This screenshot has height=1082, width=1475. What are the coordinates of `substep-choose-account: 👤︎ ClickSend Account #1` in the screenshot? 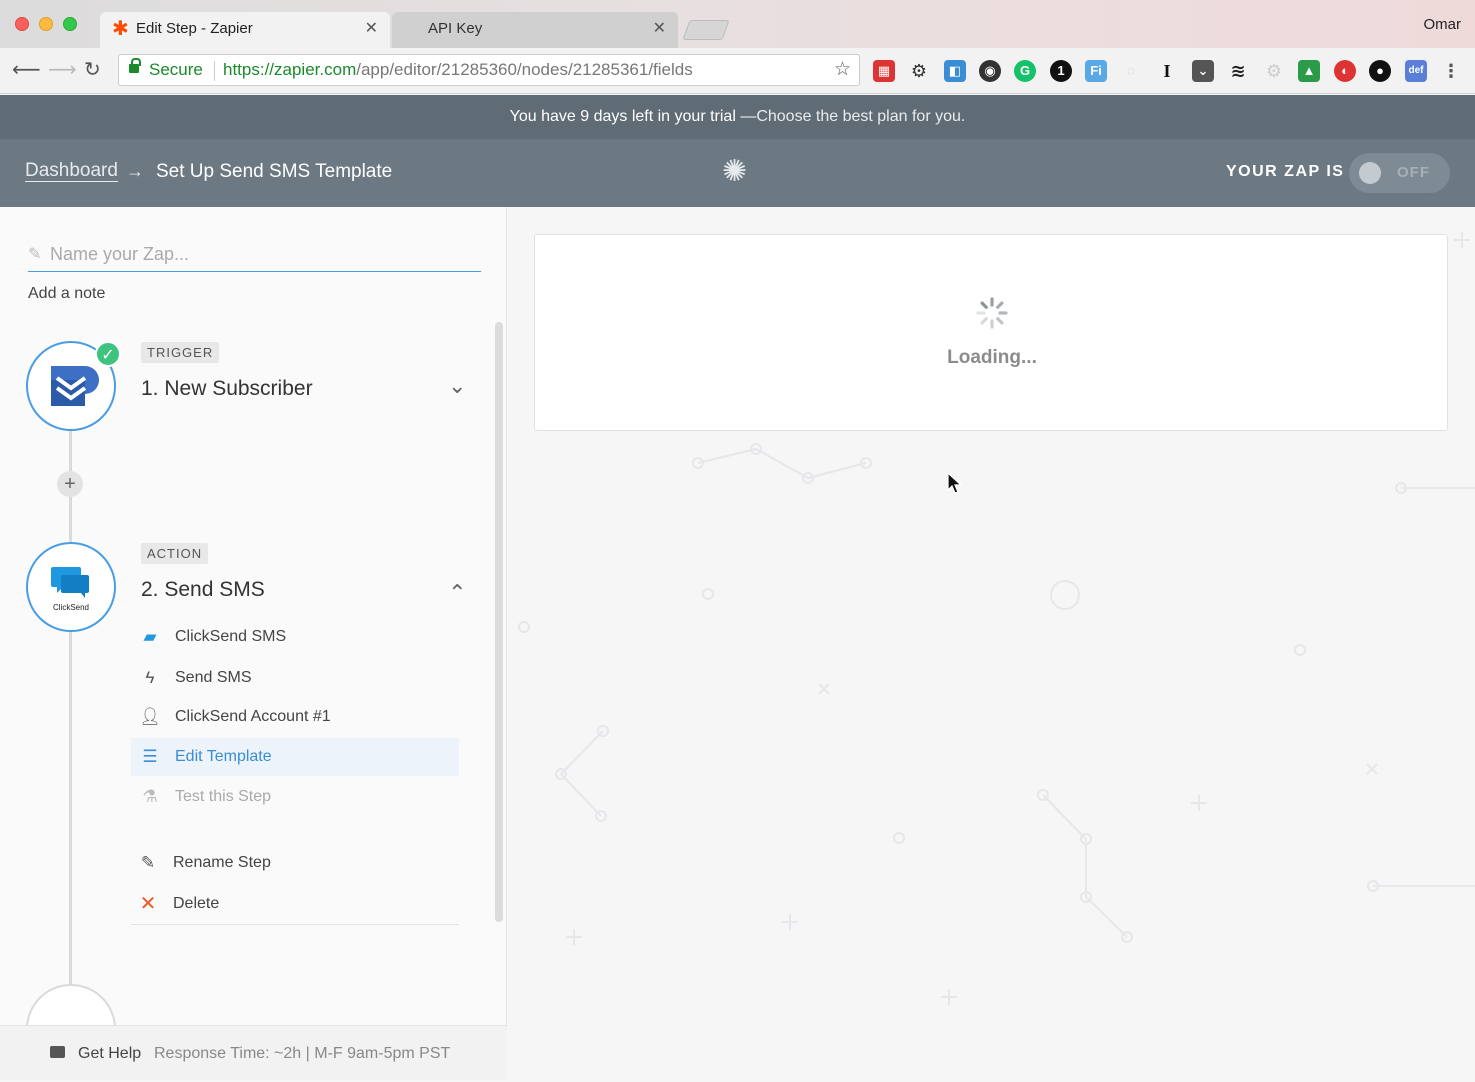 It's located at (295, 717).